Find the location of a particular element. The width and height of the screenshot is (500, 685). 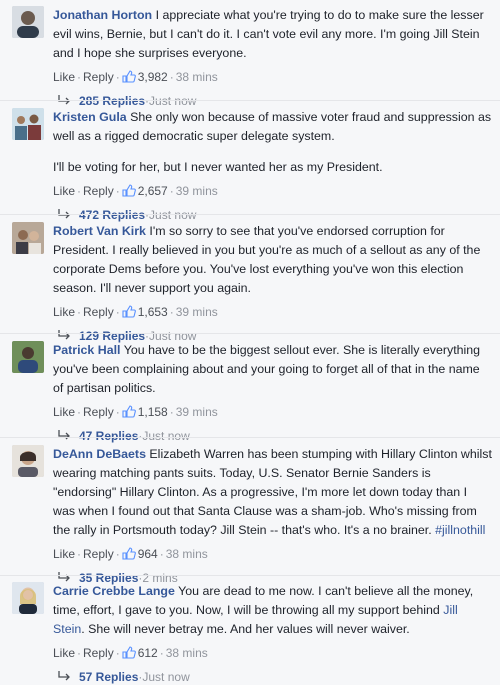

like-count: 3,982 is located at coordinates (153, 77).